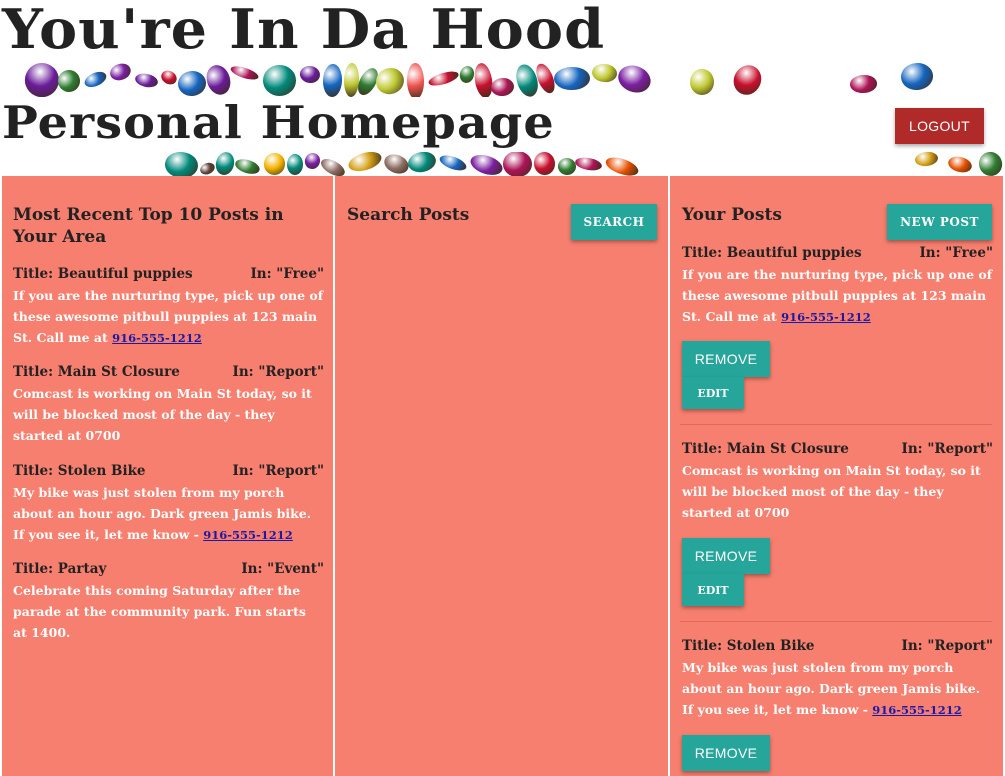  Describe the element at coordinates (408, 215) in the screenshot. I see `search-heading: Search Posts` at that location.